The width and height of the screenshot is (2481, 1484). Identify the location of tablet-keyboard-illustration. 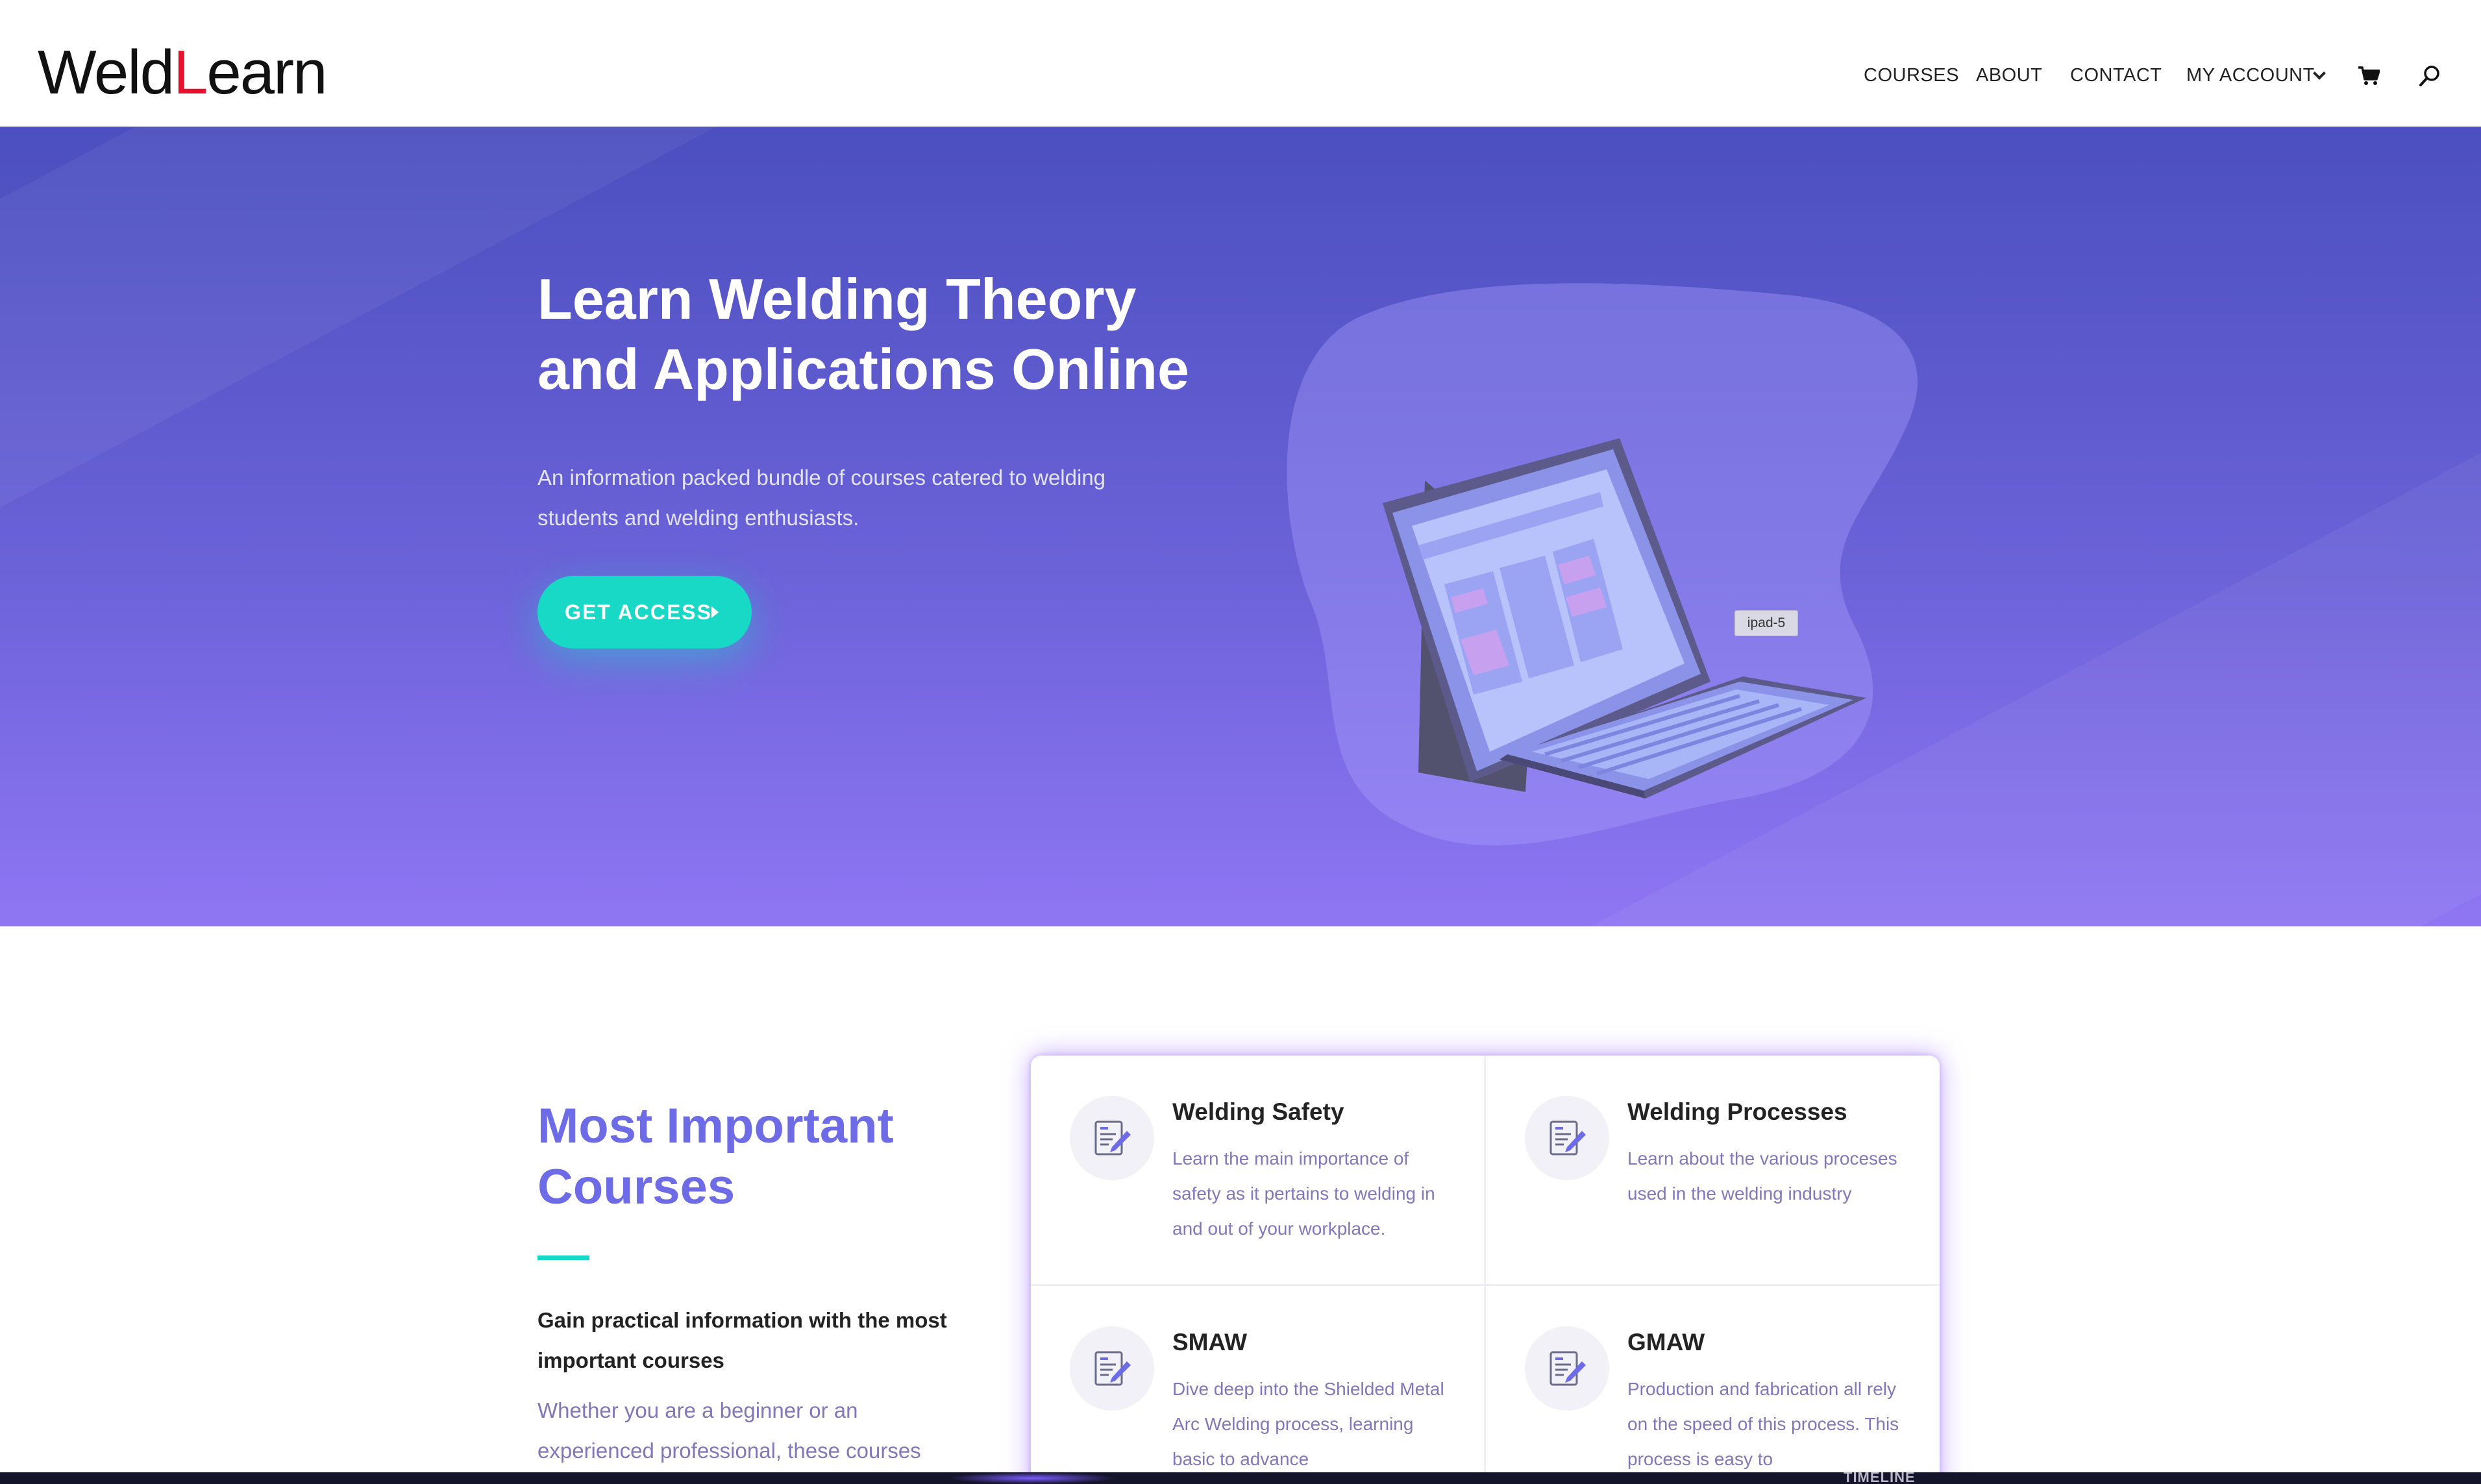
(1602, 564).